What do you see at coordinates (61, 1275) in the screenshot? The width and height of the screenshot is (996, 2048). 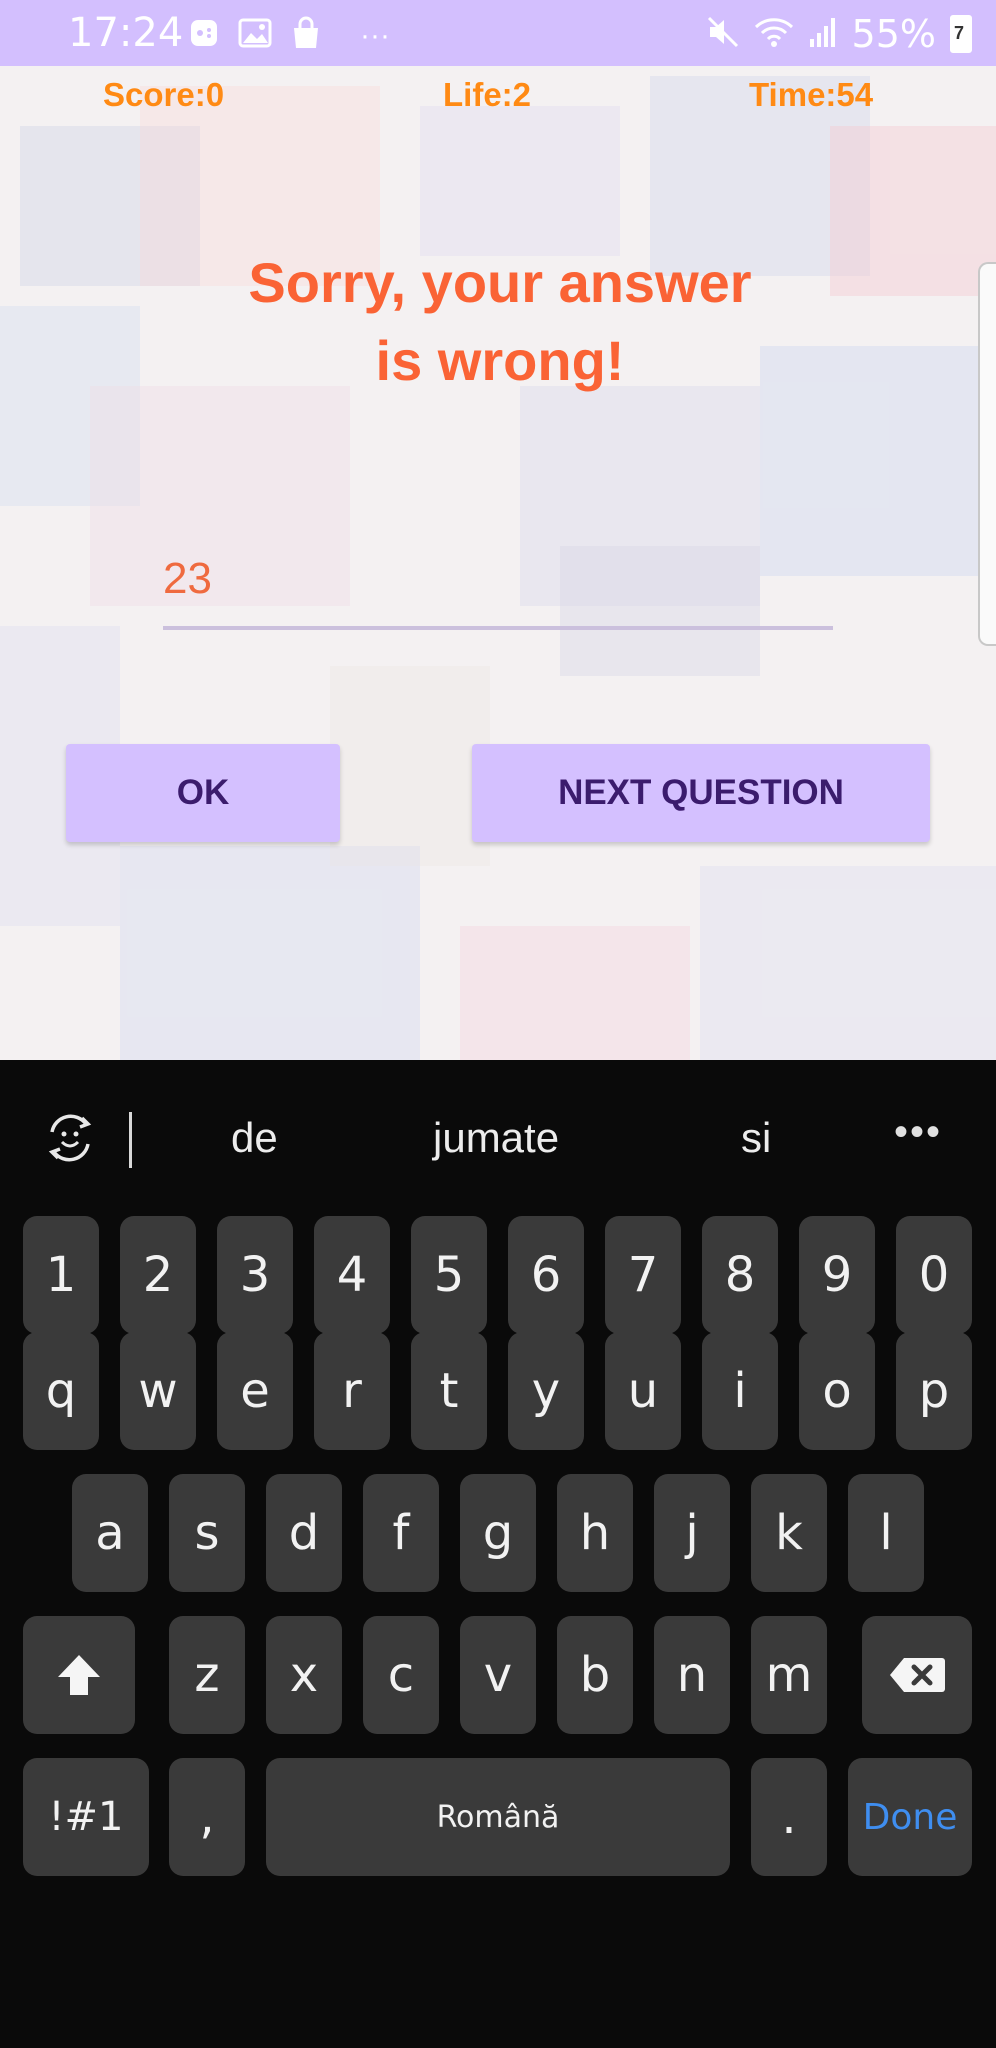 I see `key-1: 1` at bounding box center [61, 1275].